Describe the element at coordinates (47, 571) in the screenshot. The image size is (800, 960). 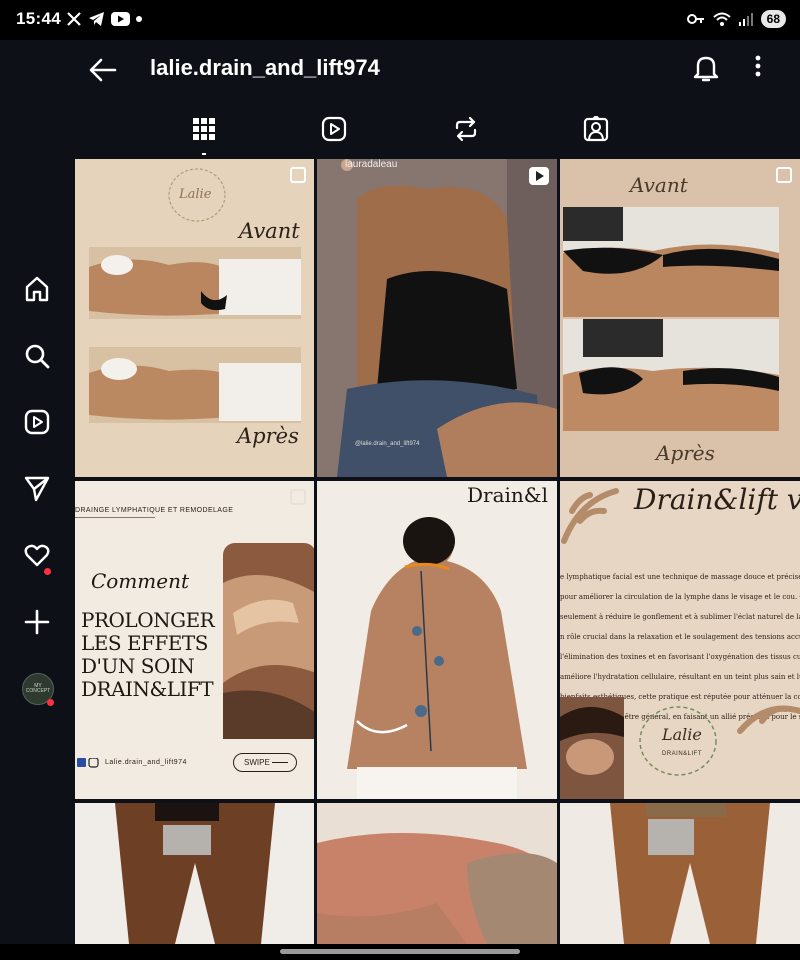
I see `activity-badge` at that location.